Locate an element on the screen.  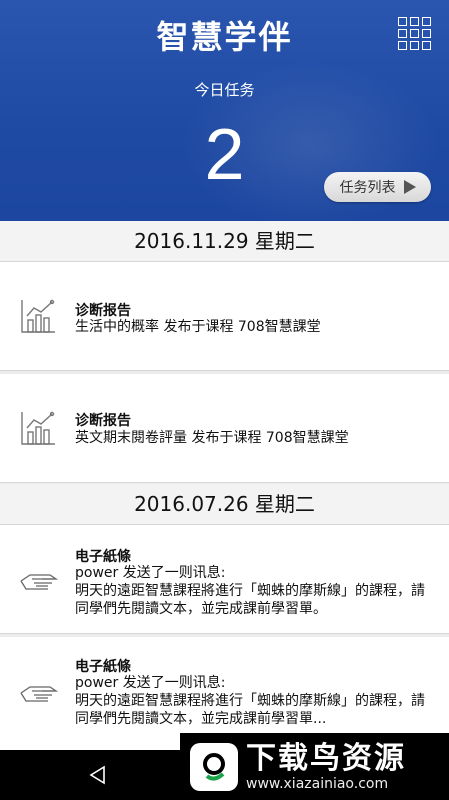
item-description: 生活中的概率 发布于课程 708智慧課堂 is located at coordinates (198, 327).